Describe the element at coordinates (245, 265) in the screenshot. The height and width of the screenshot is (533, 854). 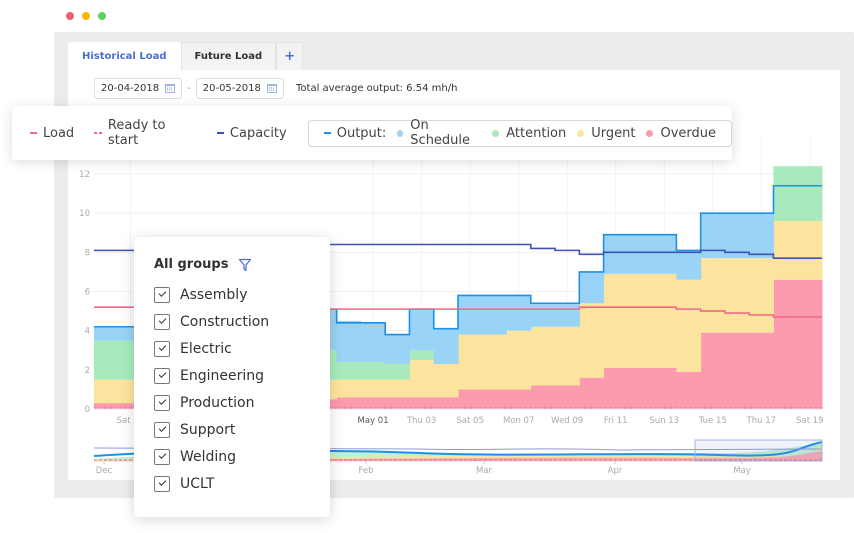
I see `filter-icon` at that location.